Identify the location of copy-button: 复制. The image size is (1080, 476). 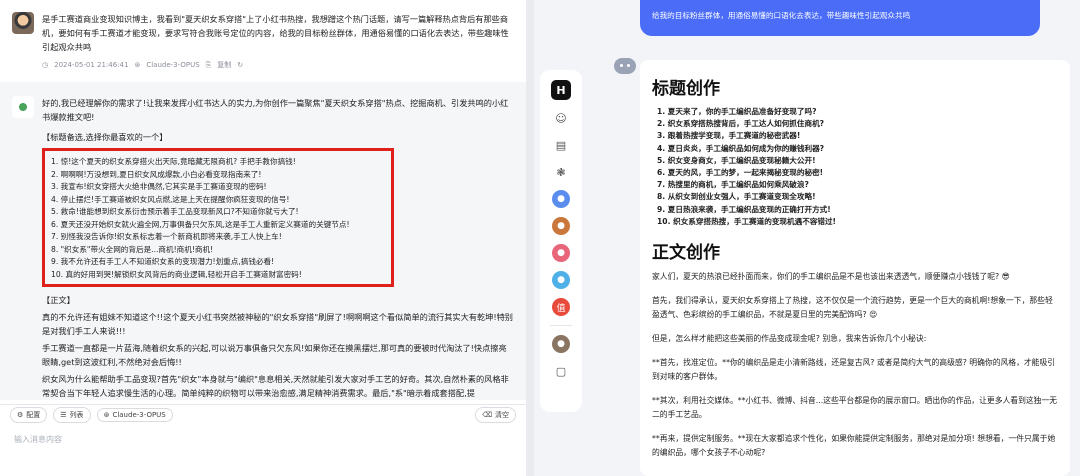
(224, 65).